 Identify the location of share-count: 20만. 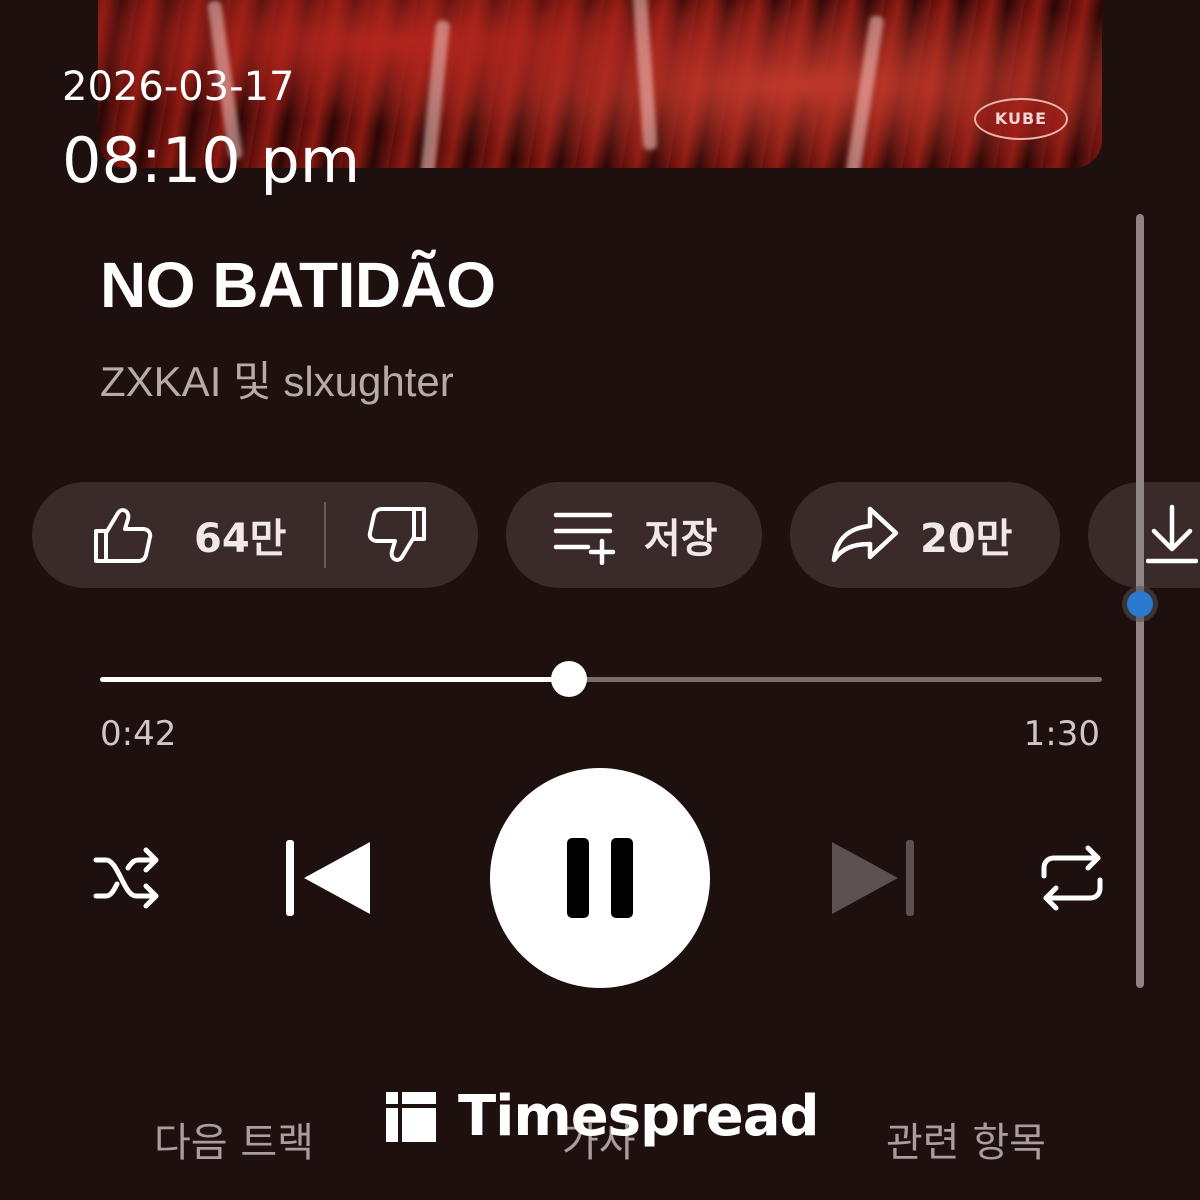
(966, 539).